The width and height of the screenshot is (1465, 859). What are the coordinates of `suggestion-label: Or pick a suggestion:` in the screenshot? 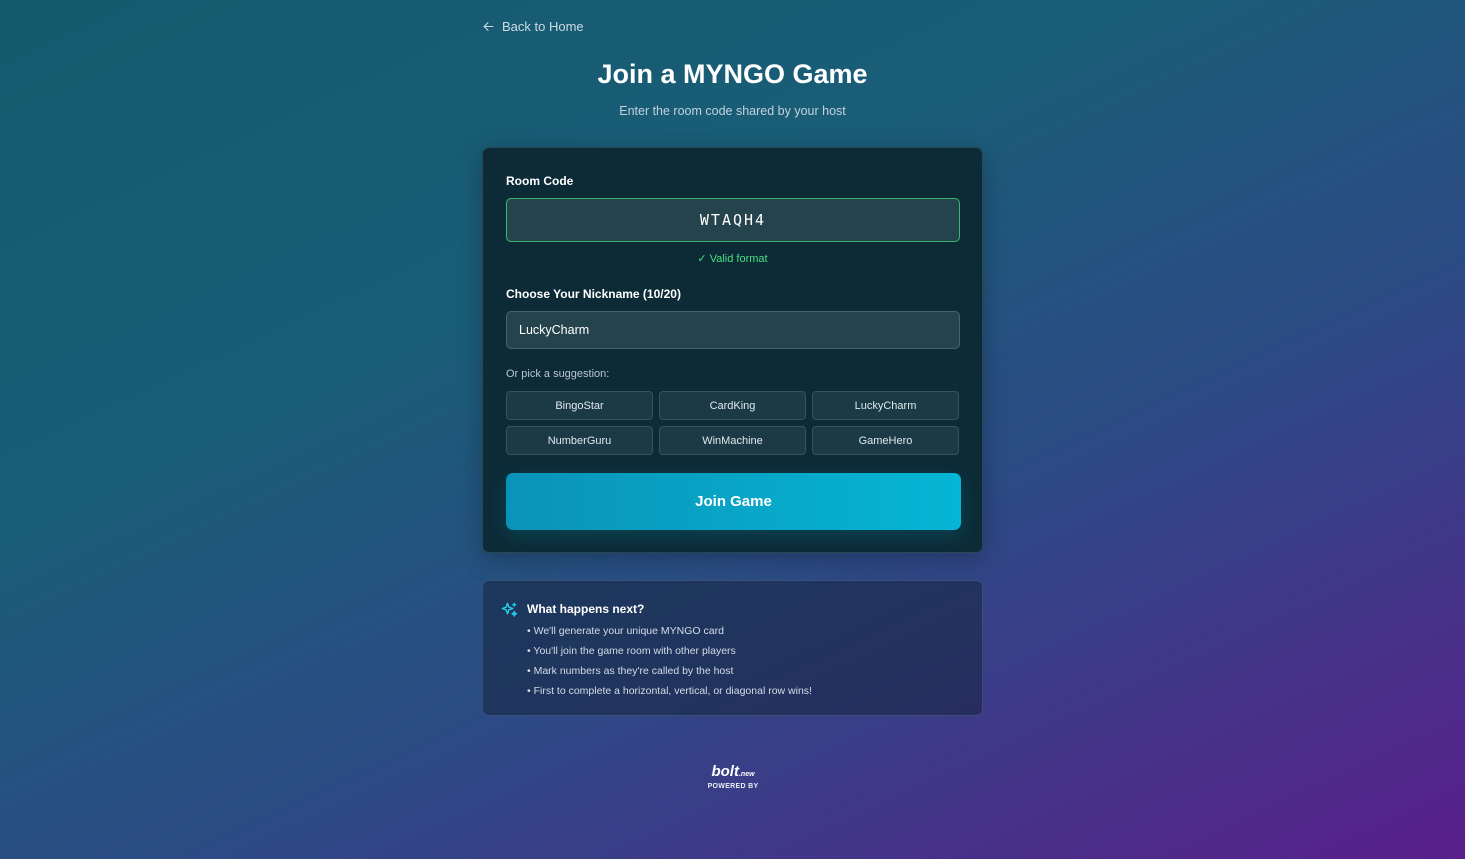 It's located at (558, 374).